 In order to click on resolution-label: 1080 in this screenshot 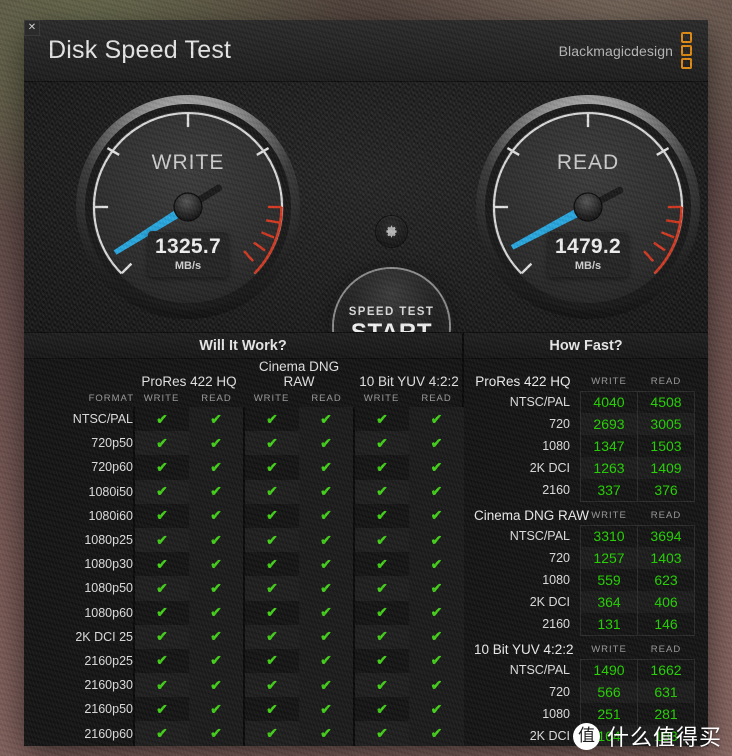, I will do `click(556, 580)`.